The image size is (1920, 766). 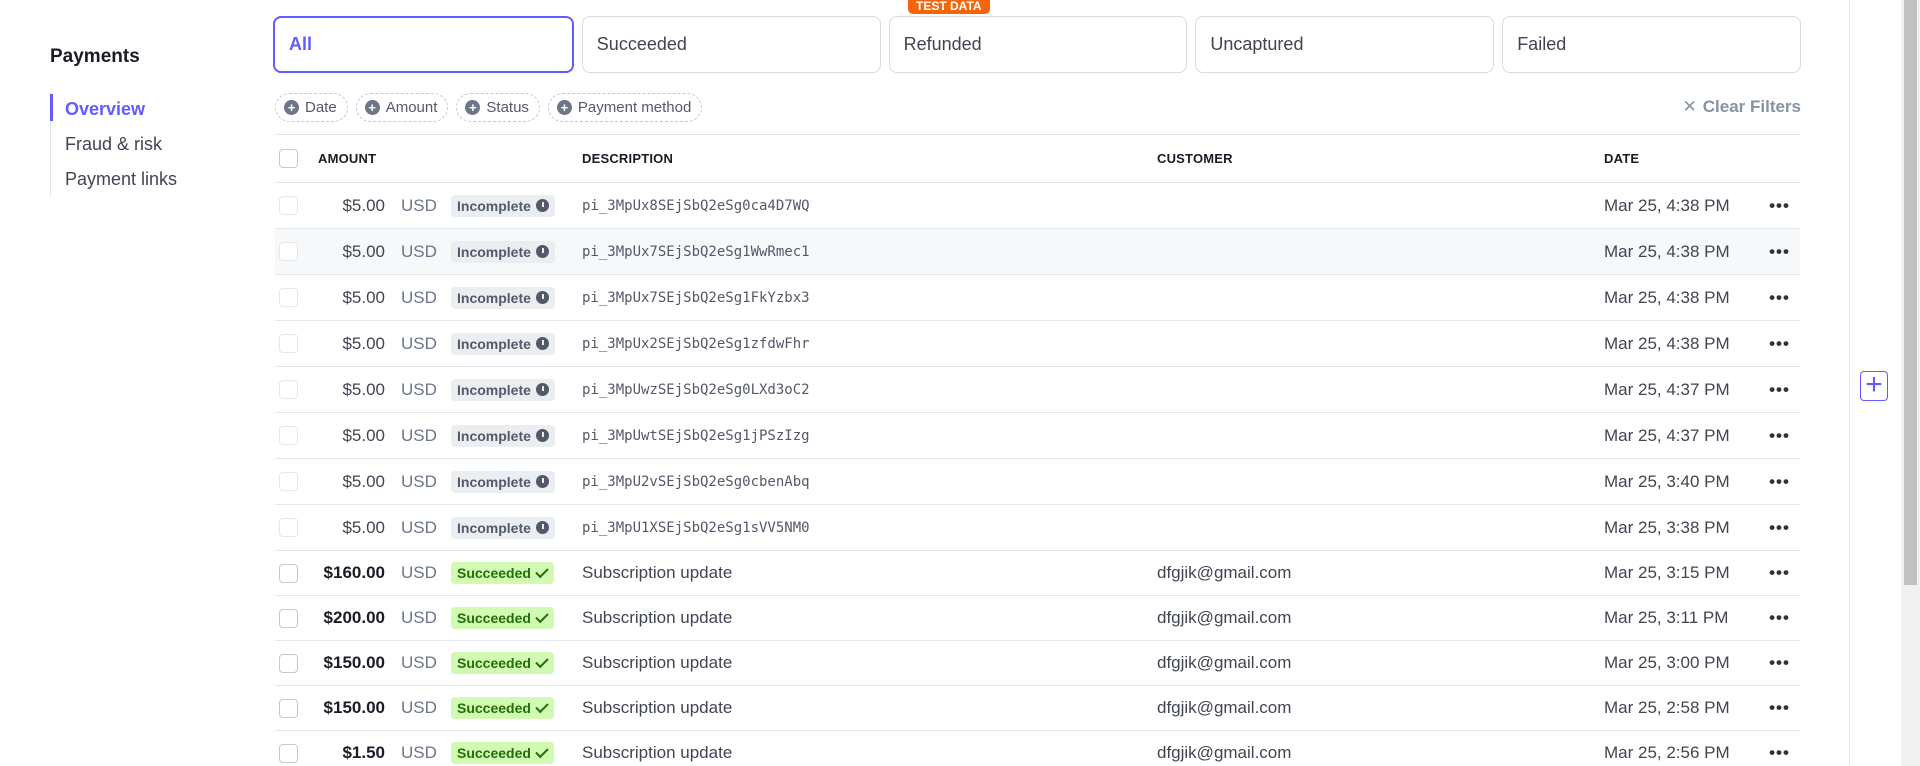 What do you see at coordinates (145, 179) in the screenshot?
I see `sidebar-item-payment-links: Payment links` at bounding box center [145, 179].